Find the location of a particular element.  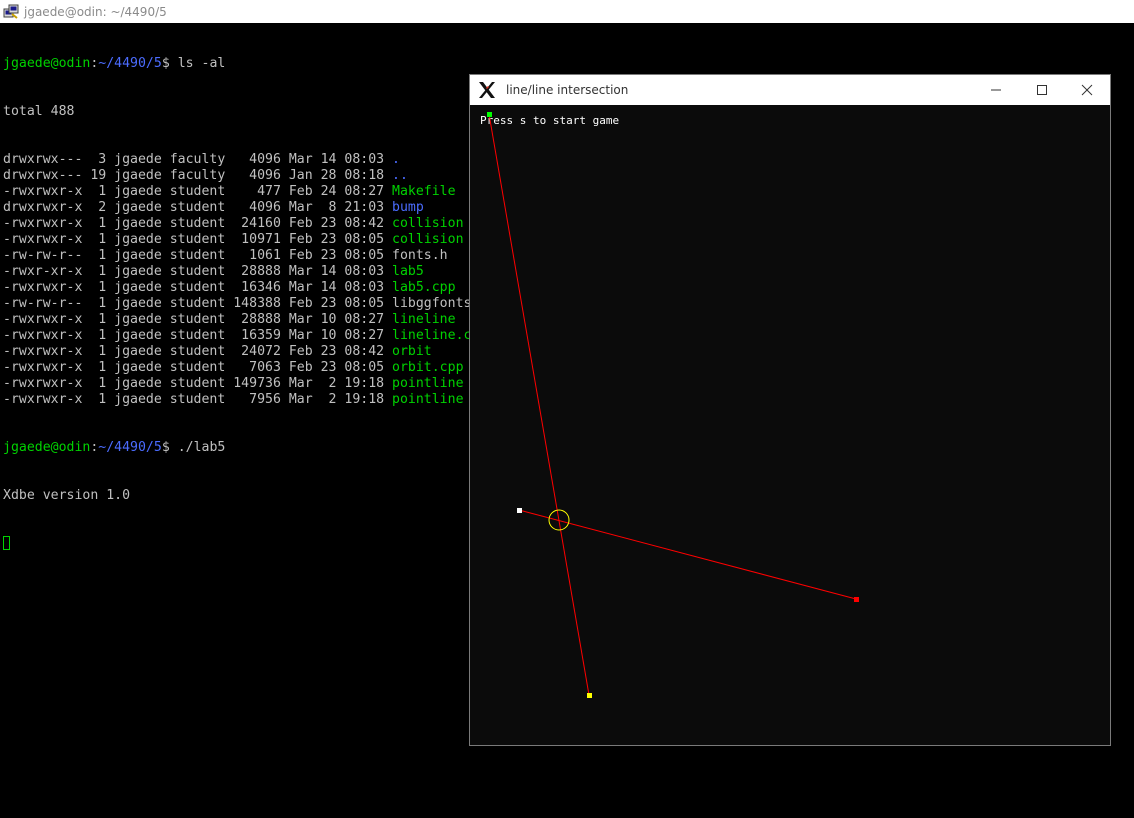

endpoint-yellow is located at coordinates (589, 695).